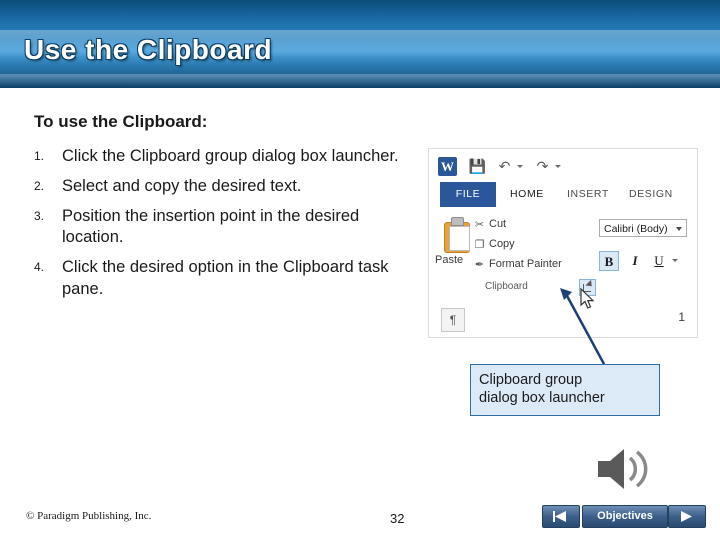  What do you see at coordinates (563, 195) in the screenshot?
I see `ribbon-tabs: FILE HOME INSERT DESIGN` at bounding box center [563, 195].